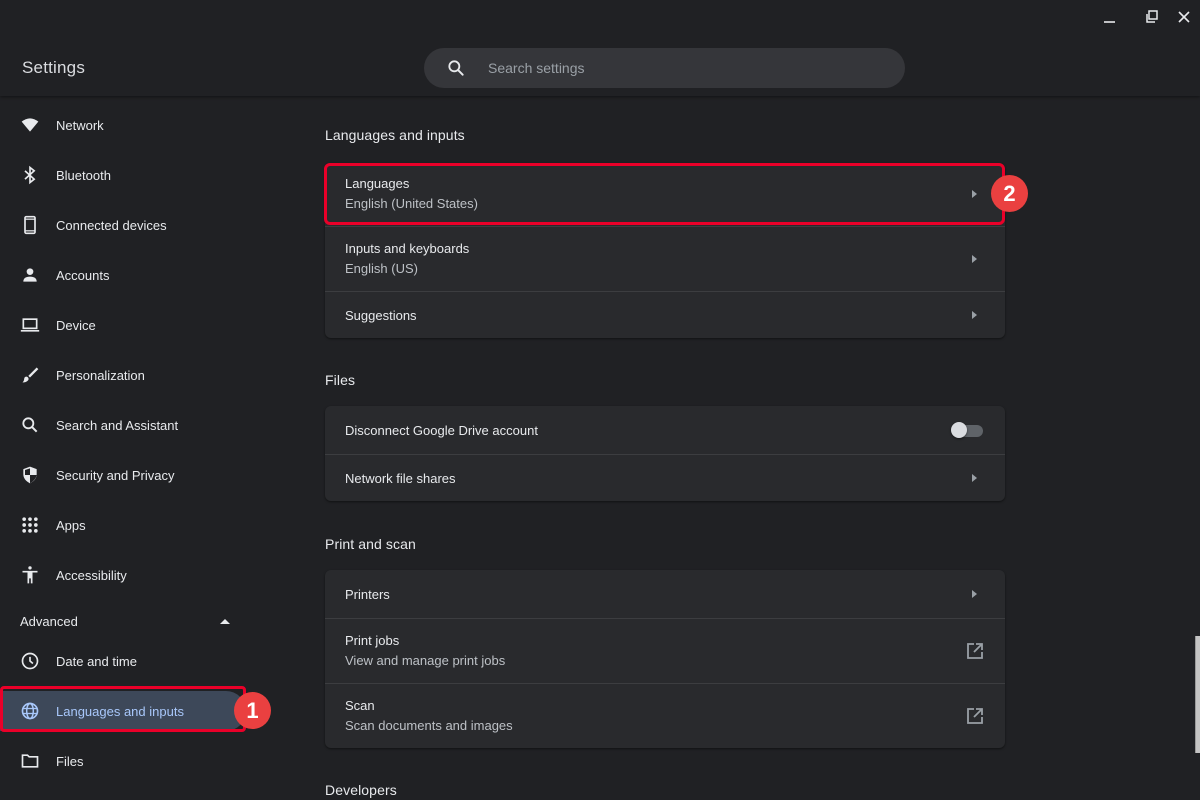 Image resolution: width=1200 pixels, height=800 pixels. I want to click on apps-grid-icon, so click(30, 525).